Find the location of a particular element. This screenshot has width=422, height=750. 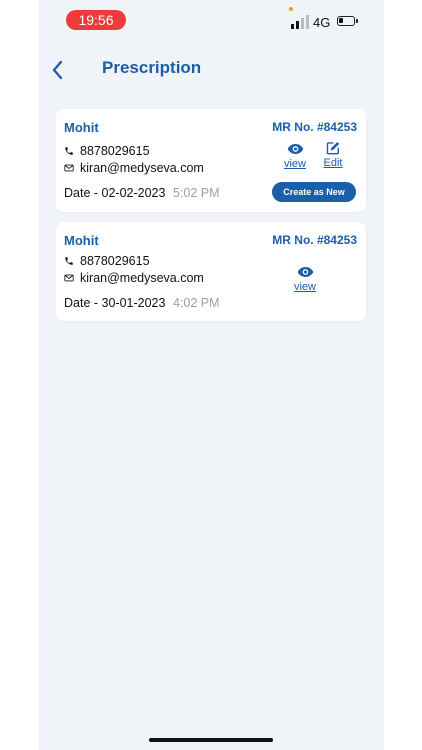

edit-button: Edit is located at coordinates (333, 155).